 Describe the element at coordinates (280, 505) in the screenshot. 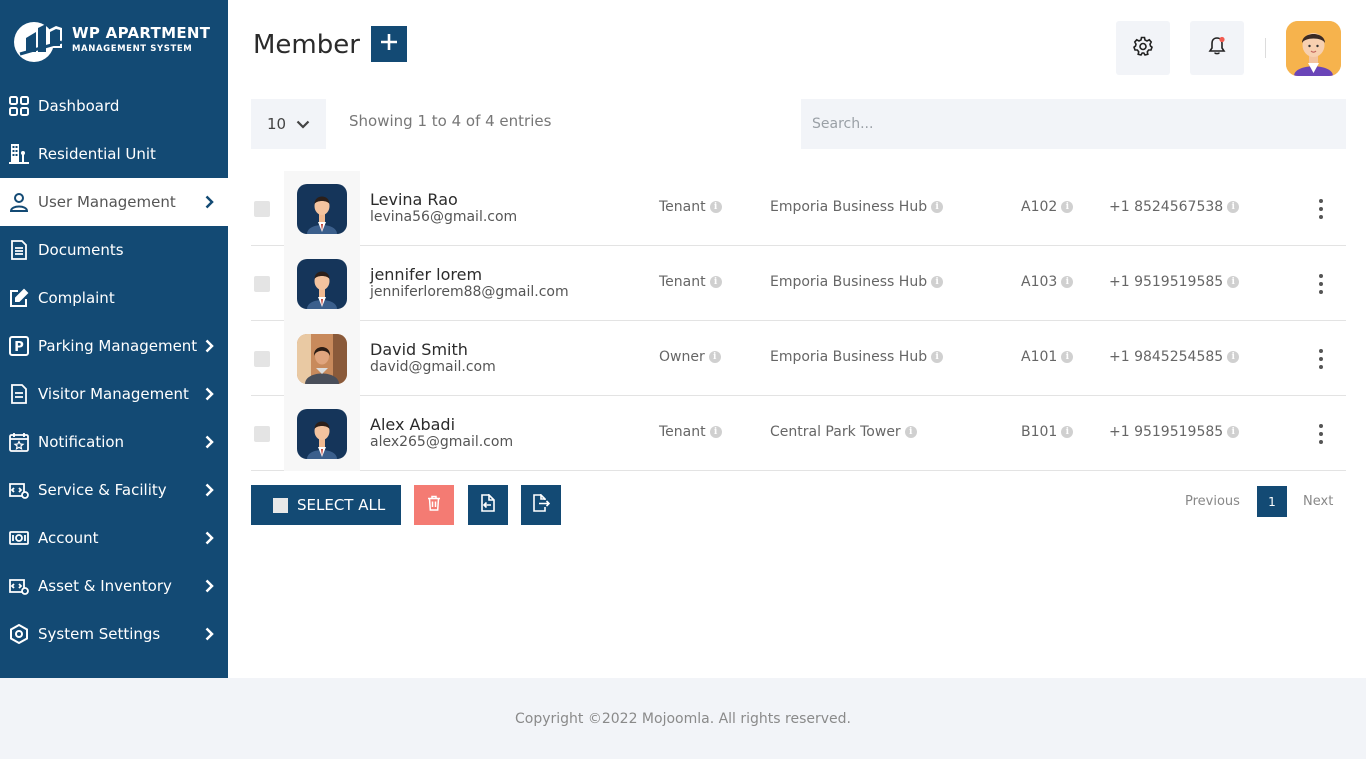

I see `select-all-checkbox` at that location.